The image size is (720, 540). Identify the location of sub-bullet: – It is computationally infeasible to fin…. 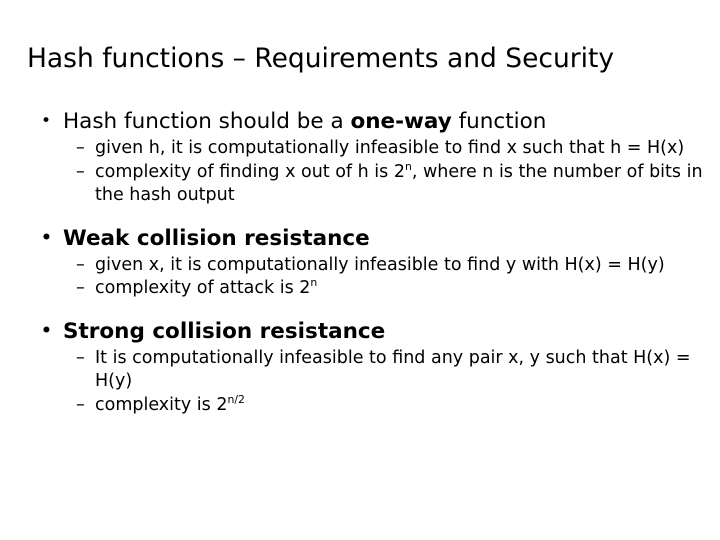
(360, 370).